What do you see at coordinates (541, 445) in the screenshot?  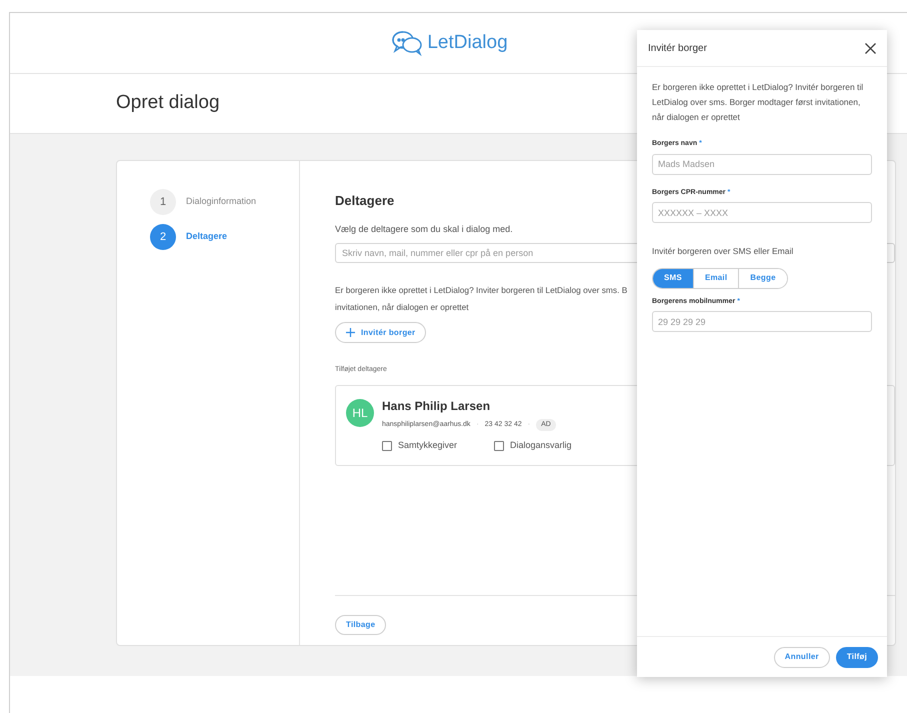 I see `checkbox-label: Dialogansvarlig` at bounding box center [541, 445].